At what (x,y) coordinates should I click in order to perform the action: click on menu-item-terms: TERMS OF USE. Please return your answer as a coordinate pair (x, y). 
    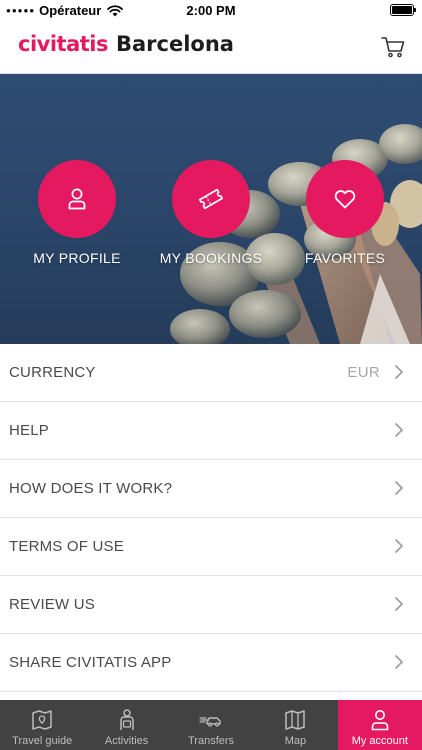
    Looking at the image, I should click on (211, 547).